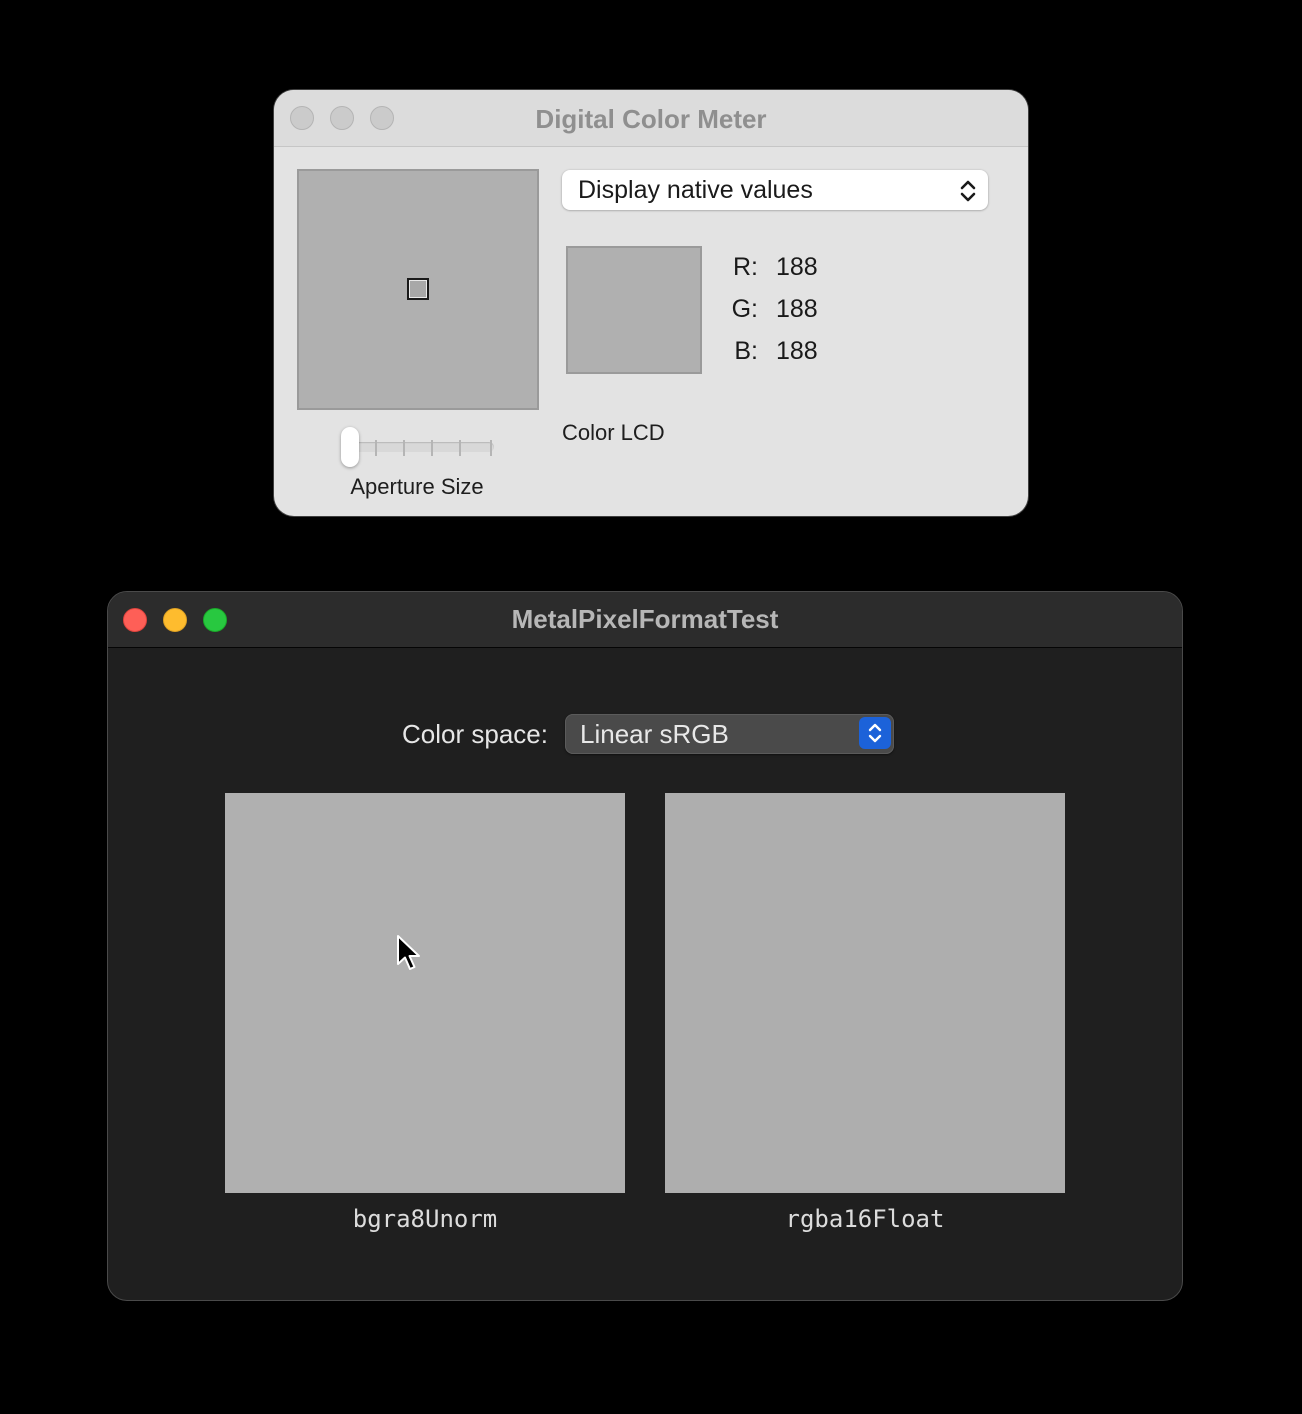  I want to click on aperture-marker, so click(418, 289).